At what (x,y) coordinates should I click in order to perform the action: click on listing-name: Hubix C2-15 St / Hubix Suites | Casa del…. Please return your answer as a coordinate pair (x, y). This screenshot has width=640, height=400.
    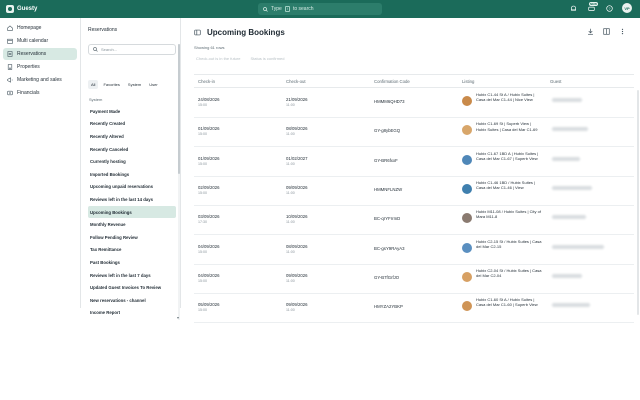
    Looking at the image, I should click on (509, 244).